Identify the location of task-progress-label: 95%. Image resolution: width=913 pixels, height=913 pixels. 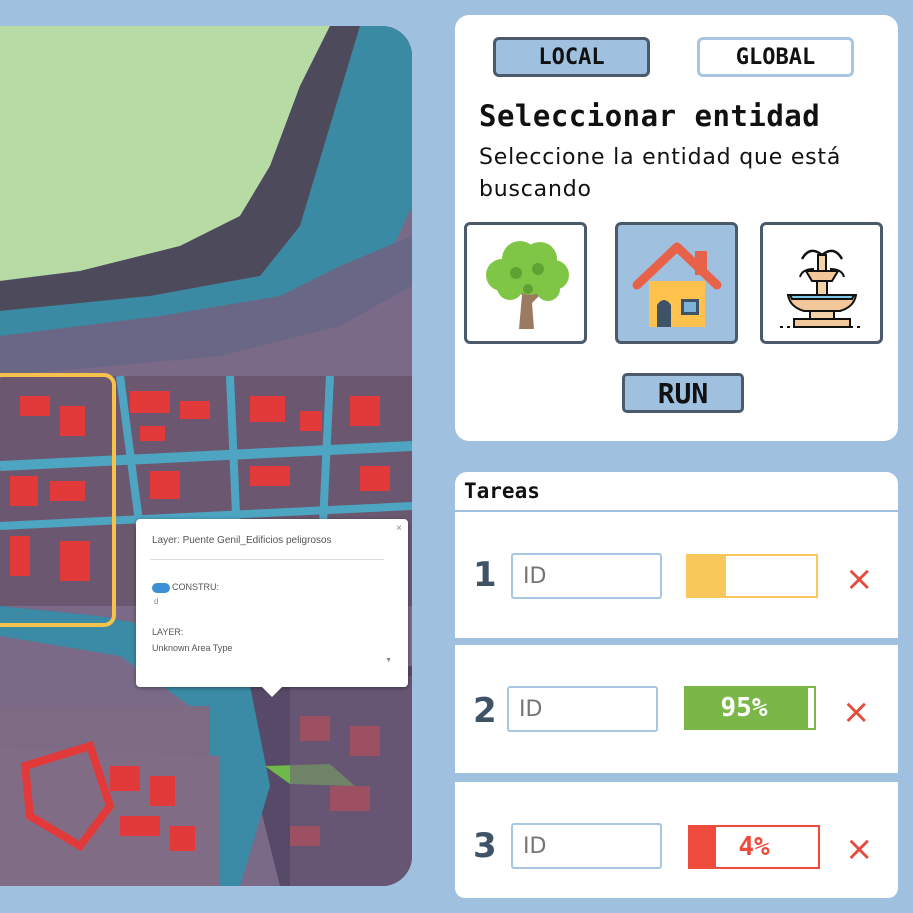
(744, 708).